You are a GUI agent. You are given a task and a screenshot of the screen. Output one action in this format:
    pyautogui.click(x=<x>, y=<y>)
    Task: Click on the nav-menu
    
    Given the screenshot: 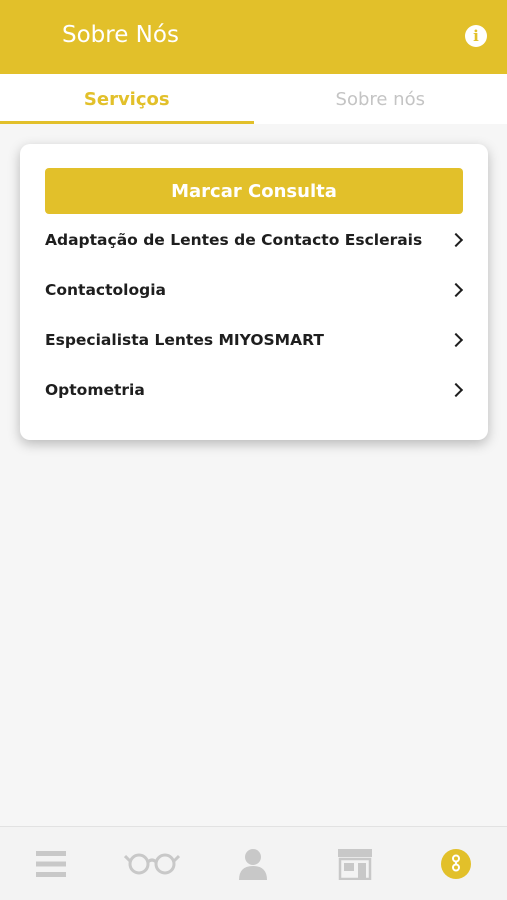 What is the action you would take?
    pyautogui.click(x=51, y=864)
    